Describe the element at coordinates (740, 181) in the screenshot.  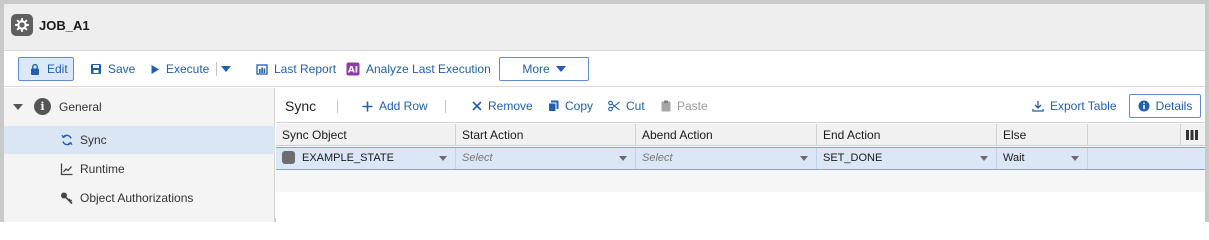
I see `grid-empty-area` at that location.